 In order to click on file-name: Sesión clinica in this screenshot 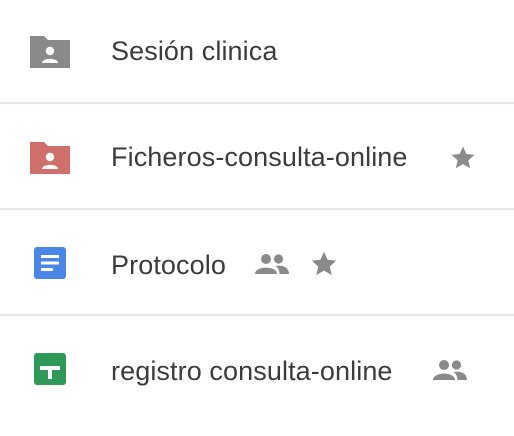, I will do `click(194, 51)`.